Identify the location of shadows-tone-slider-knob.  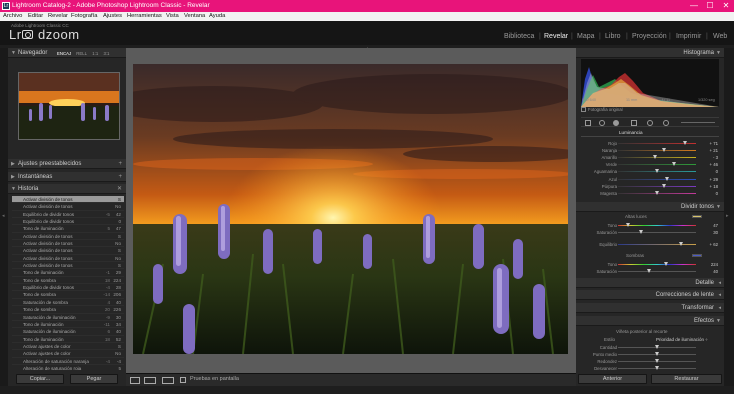
(665, 264).